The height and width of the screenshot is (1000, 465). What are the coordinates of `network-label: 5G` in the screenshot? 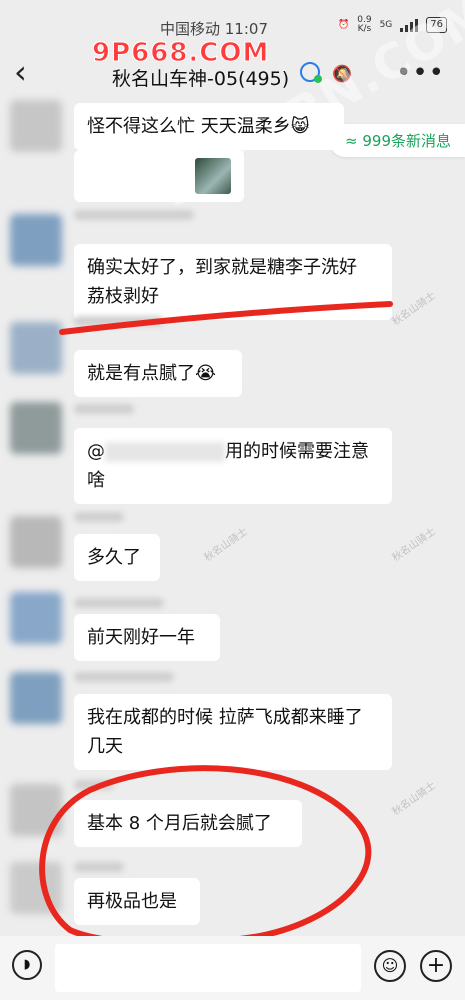 It's located at (386, 25).